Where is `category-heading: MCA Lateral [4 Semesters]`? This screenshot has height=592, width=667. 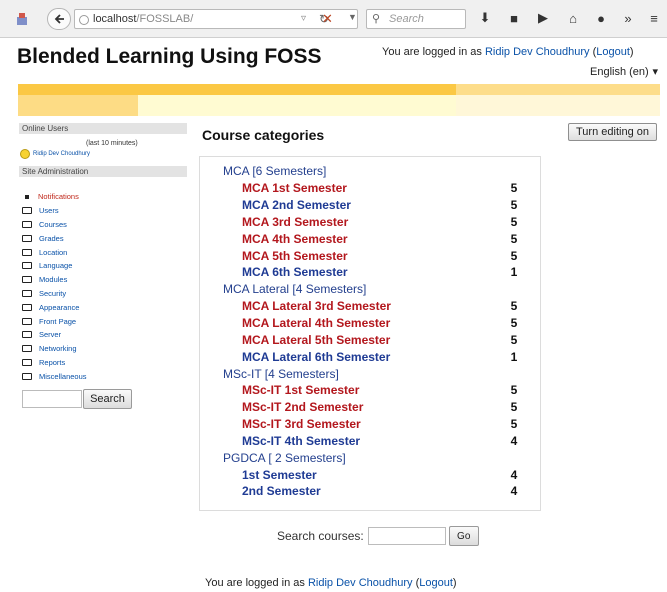 category-heading: MCA Lateral [4 Semesters] is located at coordinates (376, 289).